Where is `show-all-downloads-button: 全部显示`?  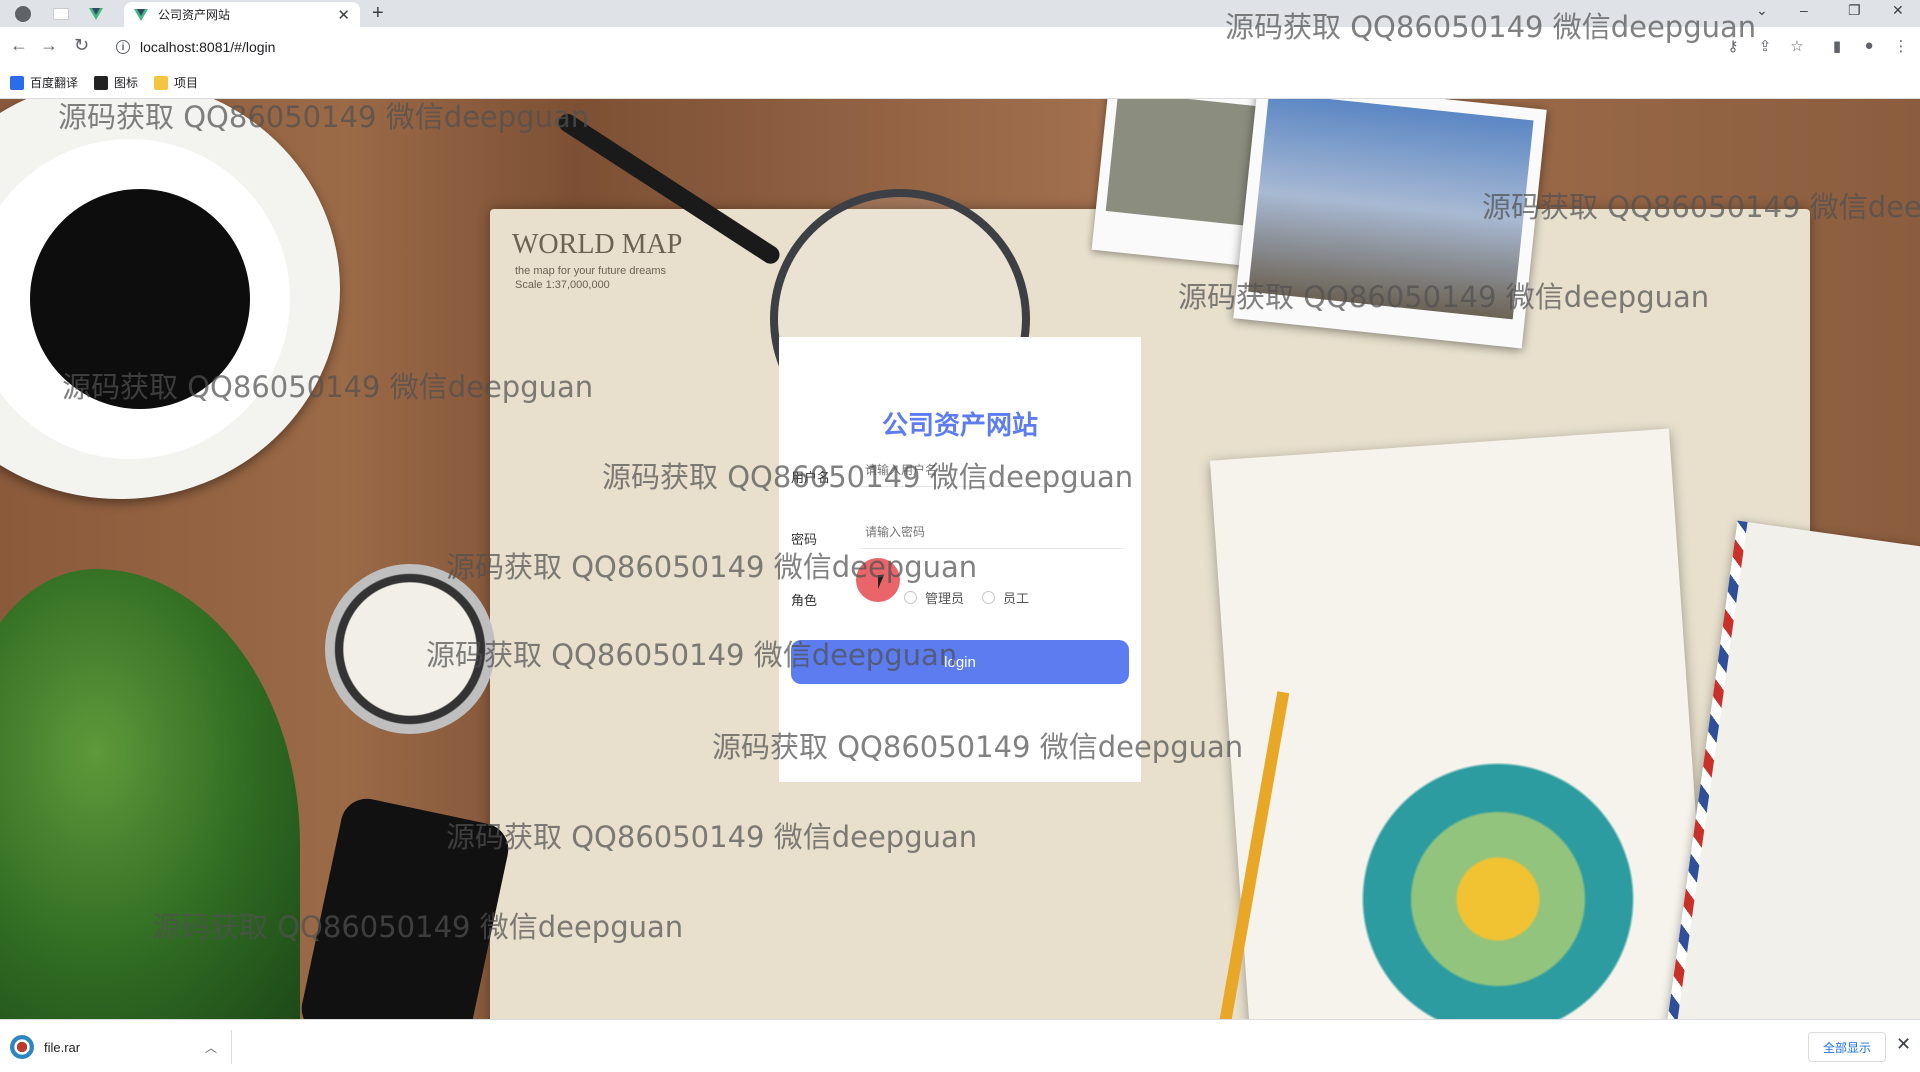
show-all-downloads-button: 全部显示 is located at coordinates (1847, 1047).